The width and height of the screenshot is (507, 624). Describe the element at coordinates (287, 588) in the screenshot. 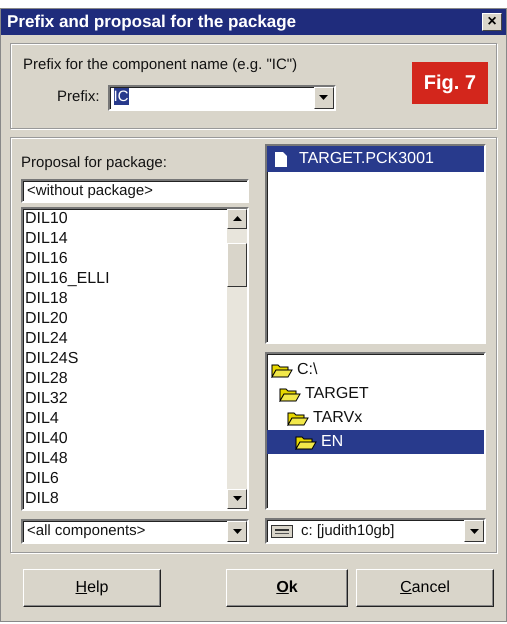

I see `dialog-button: Ok` at that location.